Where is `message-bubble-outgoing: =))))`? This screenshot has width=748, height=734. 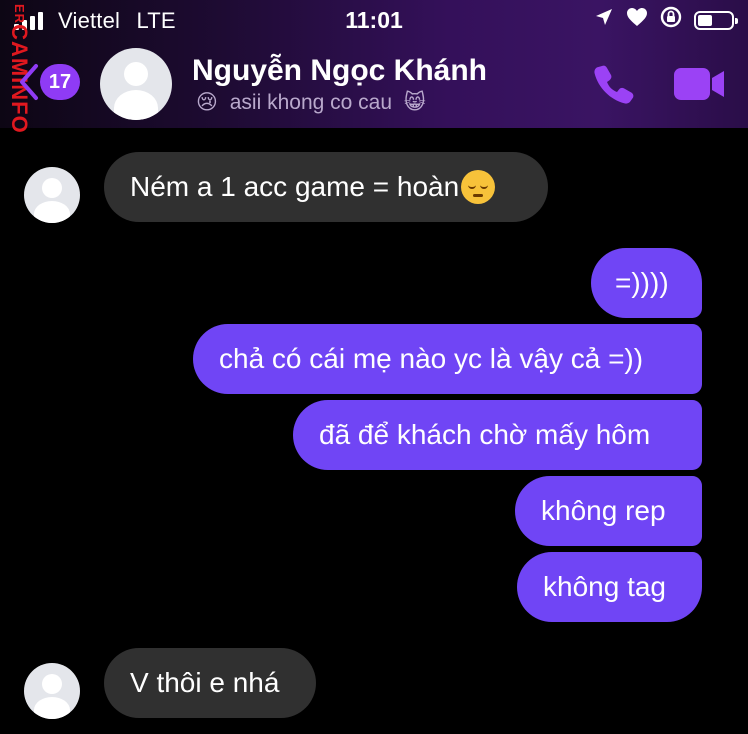 message-bubble-outgoing: =)))) is located at coordinates (646, 283).